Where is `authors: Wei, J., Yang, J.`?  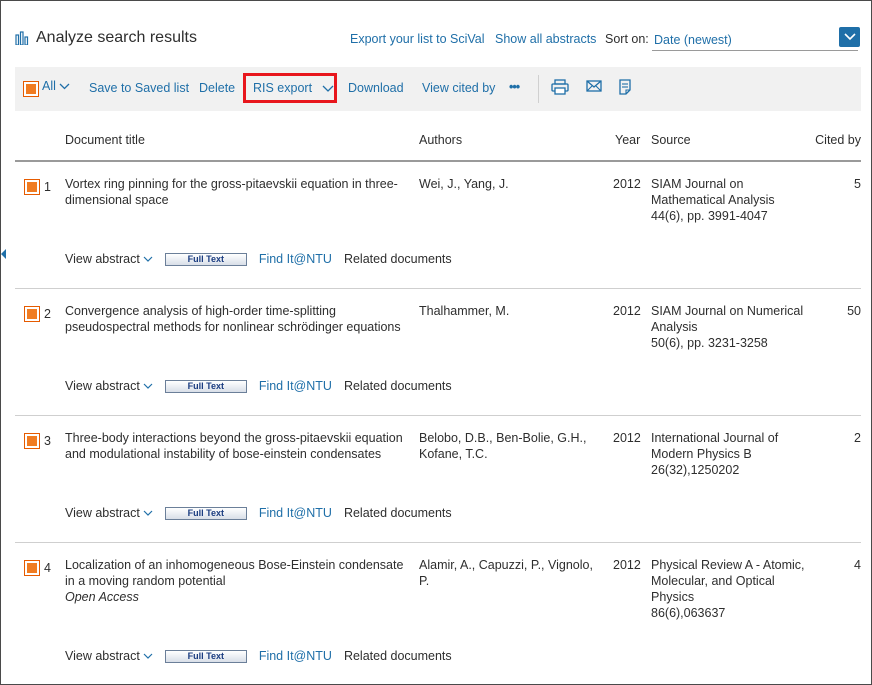 authors: Wei, J., Yang, J. is located at coordinates (511, 184).